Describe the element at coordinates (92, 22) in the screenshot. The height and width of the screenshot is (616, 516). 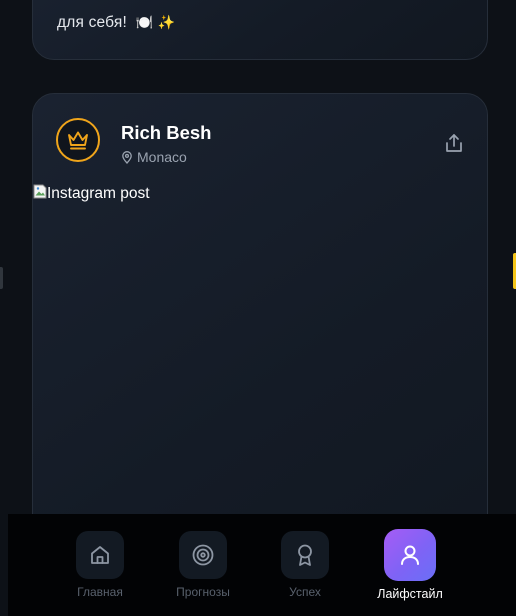
I see `post-caption-text: для себя!` at that location.